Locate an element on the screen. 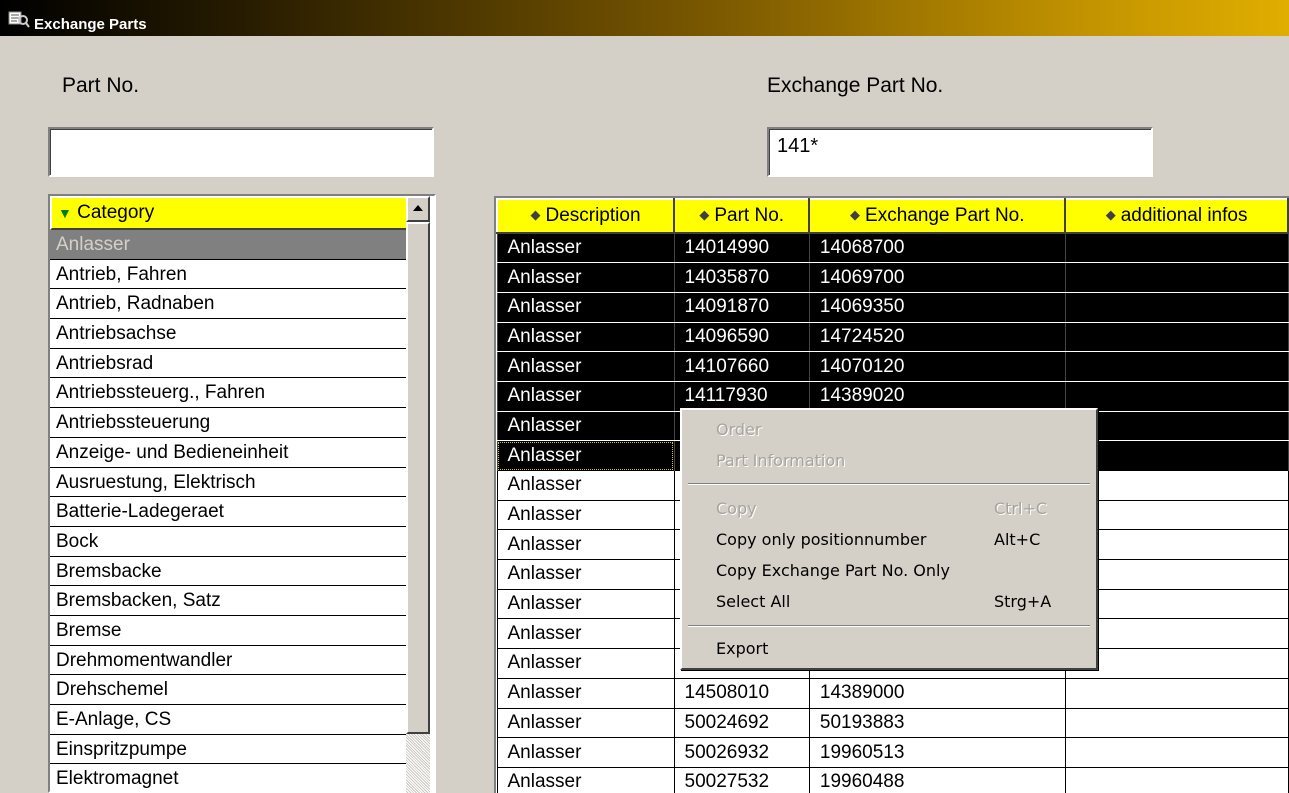 Image resolution: width=1289 pixels, height=793 pixels. table-row: Anlasser 14096590 14724520 is located at coordinates (892, 337).